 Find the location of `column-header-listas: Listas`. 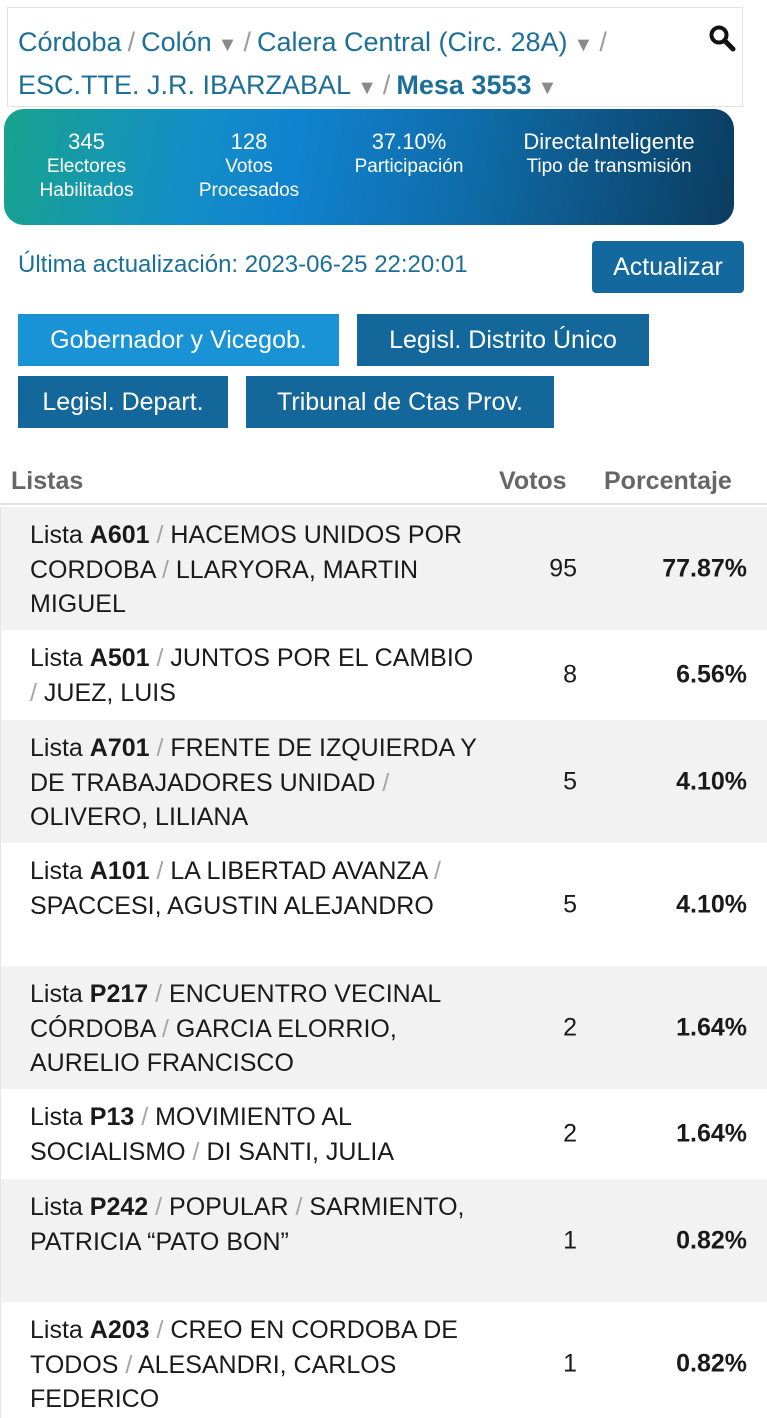

column-header-listas: Listas is located at coordinates (47, 481).